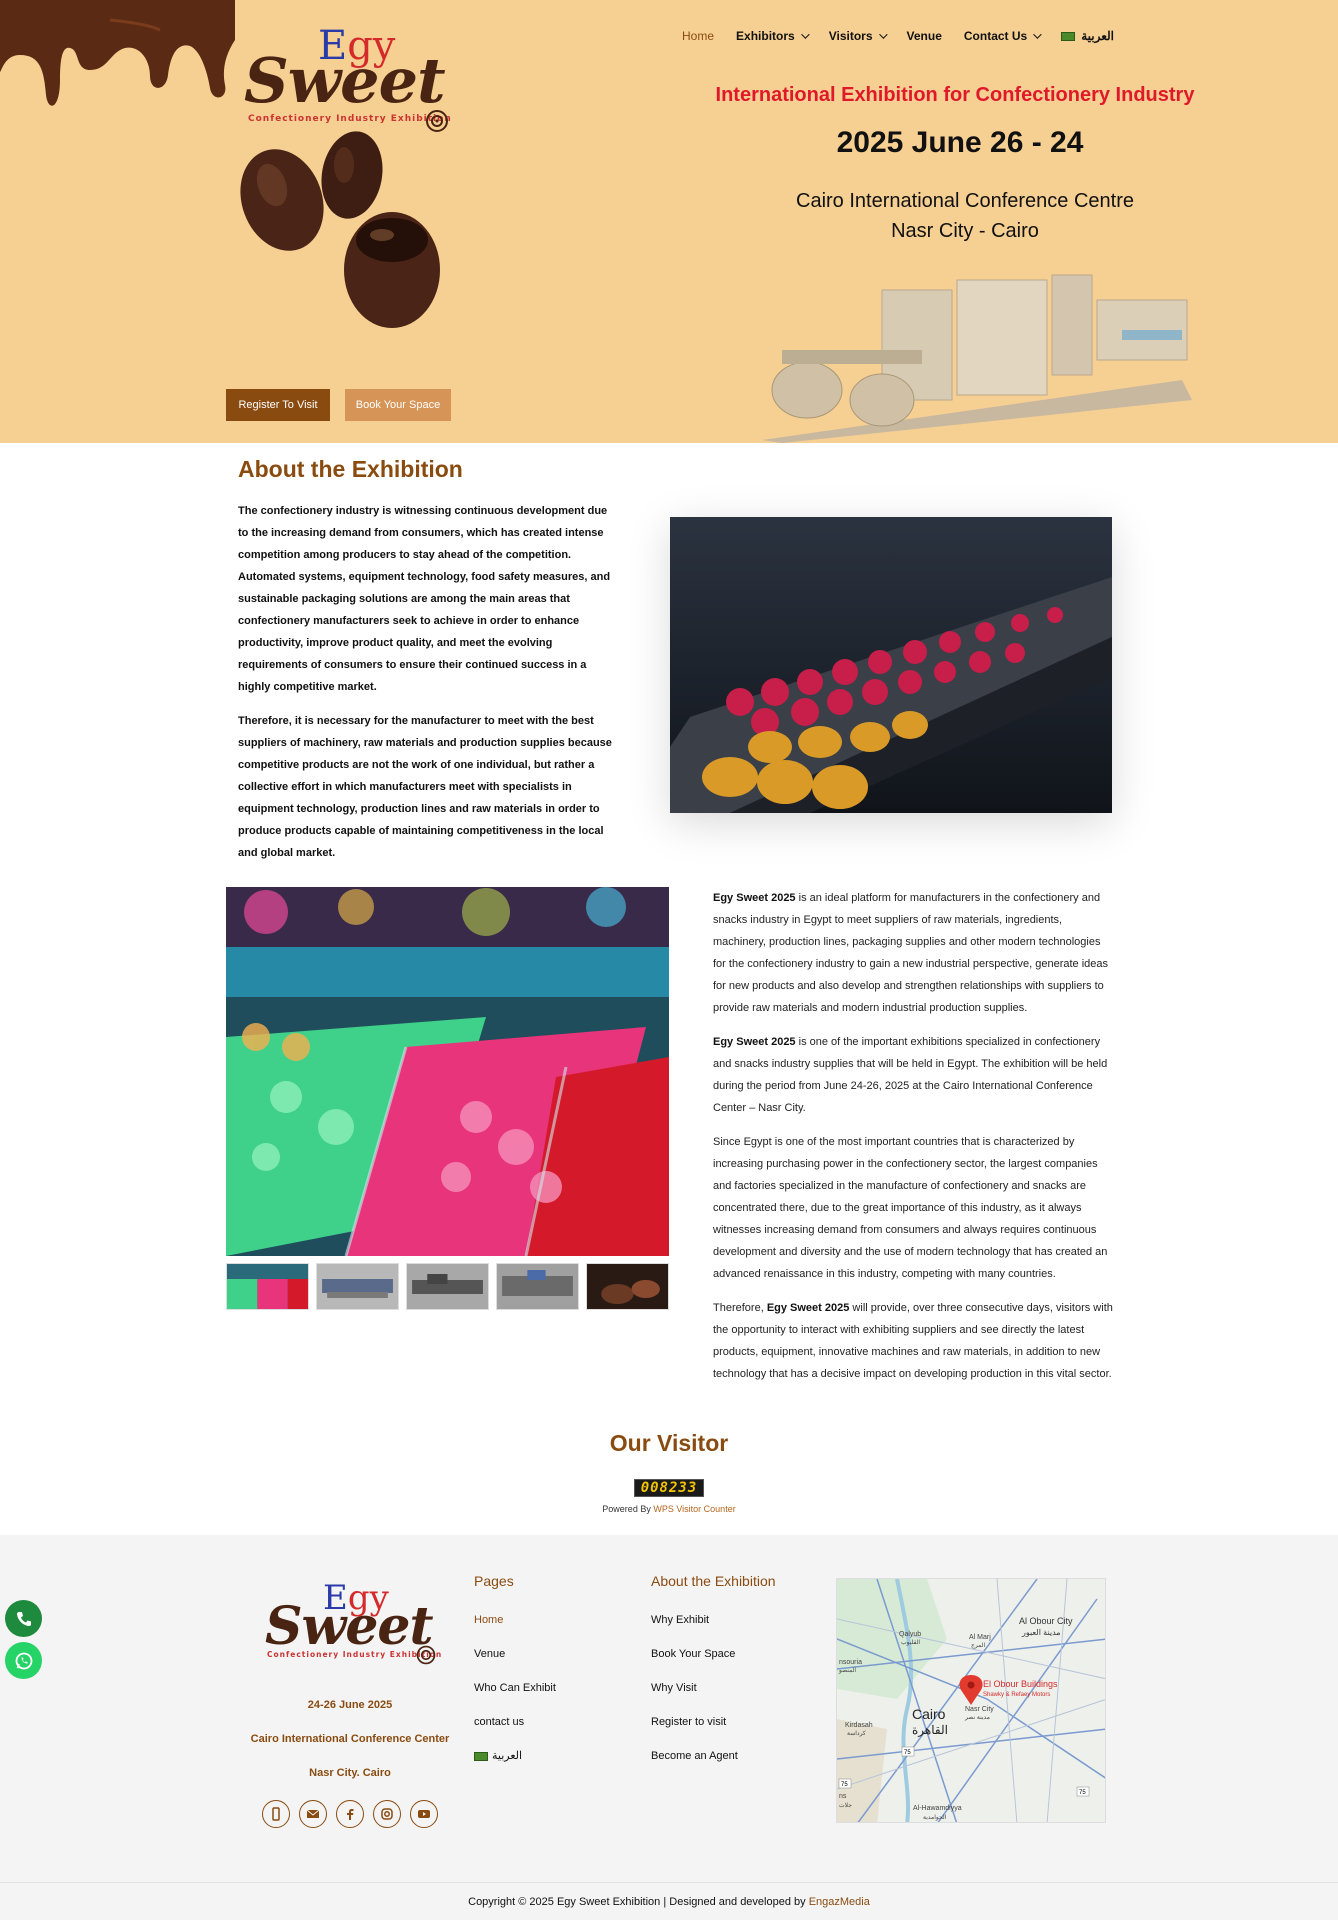  I want to click on nav-language-arabic: العربية, so click(1087, 36).